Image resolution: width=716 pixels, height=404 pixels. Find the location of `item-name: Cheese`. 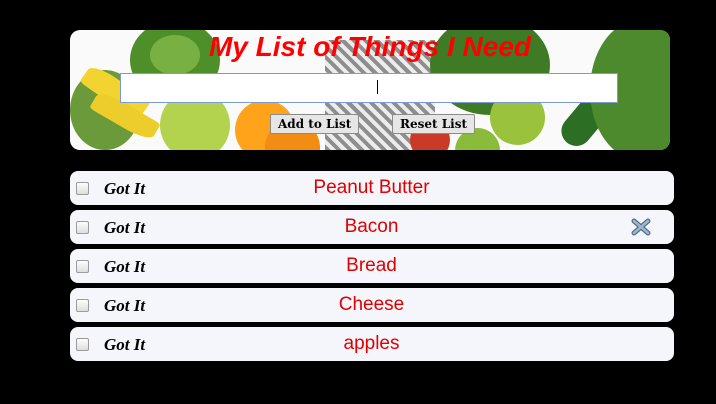

item-name: Cheese is located at coordinates (371, 304).